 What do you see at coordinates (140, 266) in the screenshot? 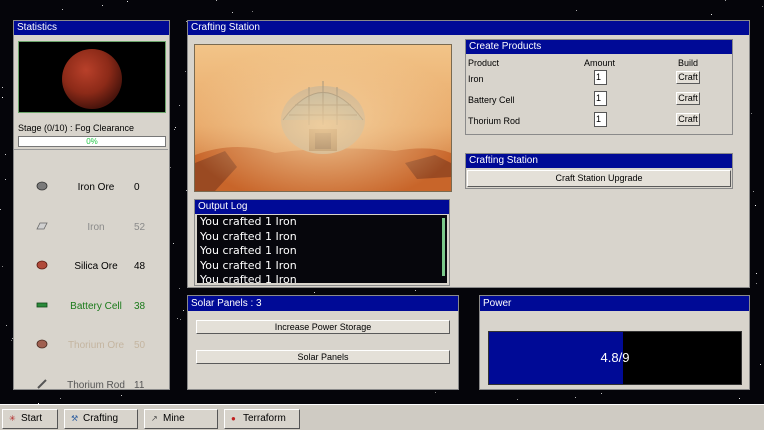
I see `resource-value: 48` at bounding box center [140, 266].